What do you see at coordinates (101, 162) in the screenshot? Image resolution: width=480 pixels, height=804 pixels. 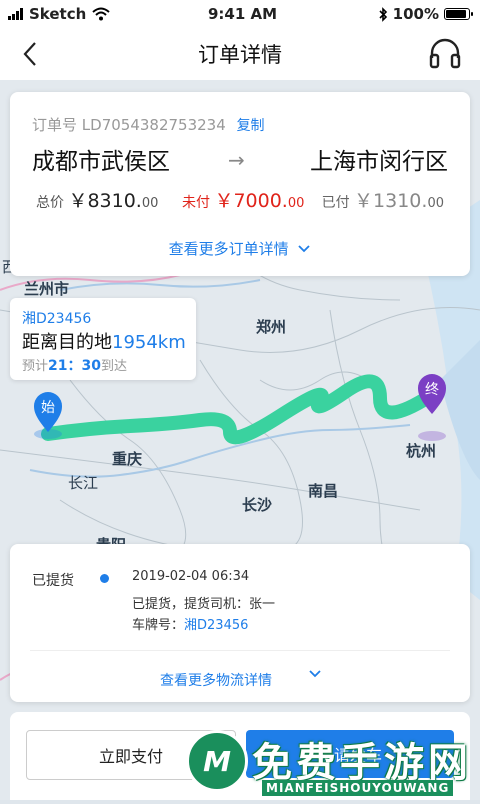 I see `origin-city: 成都市武侯区` at bounding box center [101, 162].